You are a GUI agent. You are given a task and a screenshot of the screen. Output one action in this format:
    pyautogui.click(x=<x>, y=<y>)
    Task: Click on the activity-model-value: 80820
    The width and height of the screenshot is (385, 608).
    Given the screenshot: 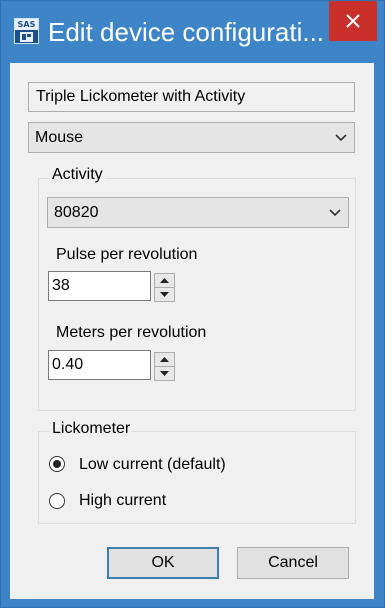 What is the action you would take?
    pyautogui.click(x=76, y=212)
    